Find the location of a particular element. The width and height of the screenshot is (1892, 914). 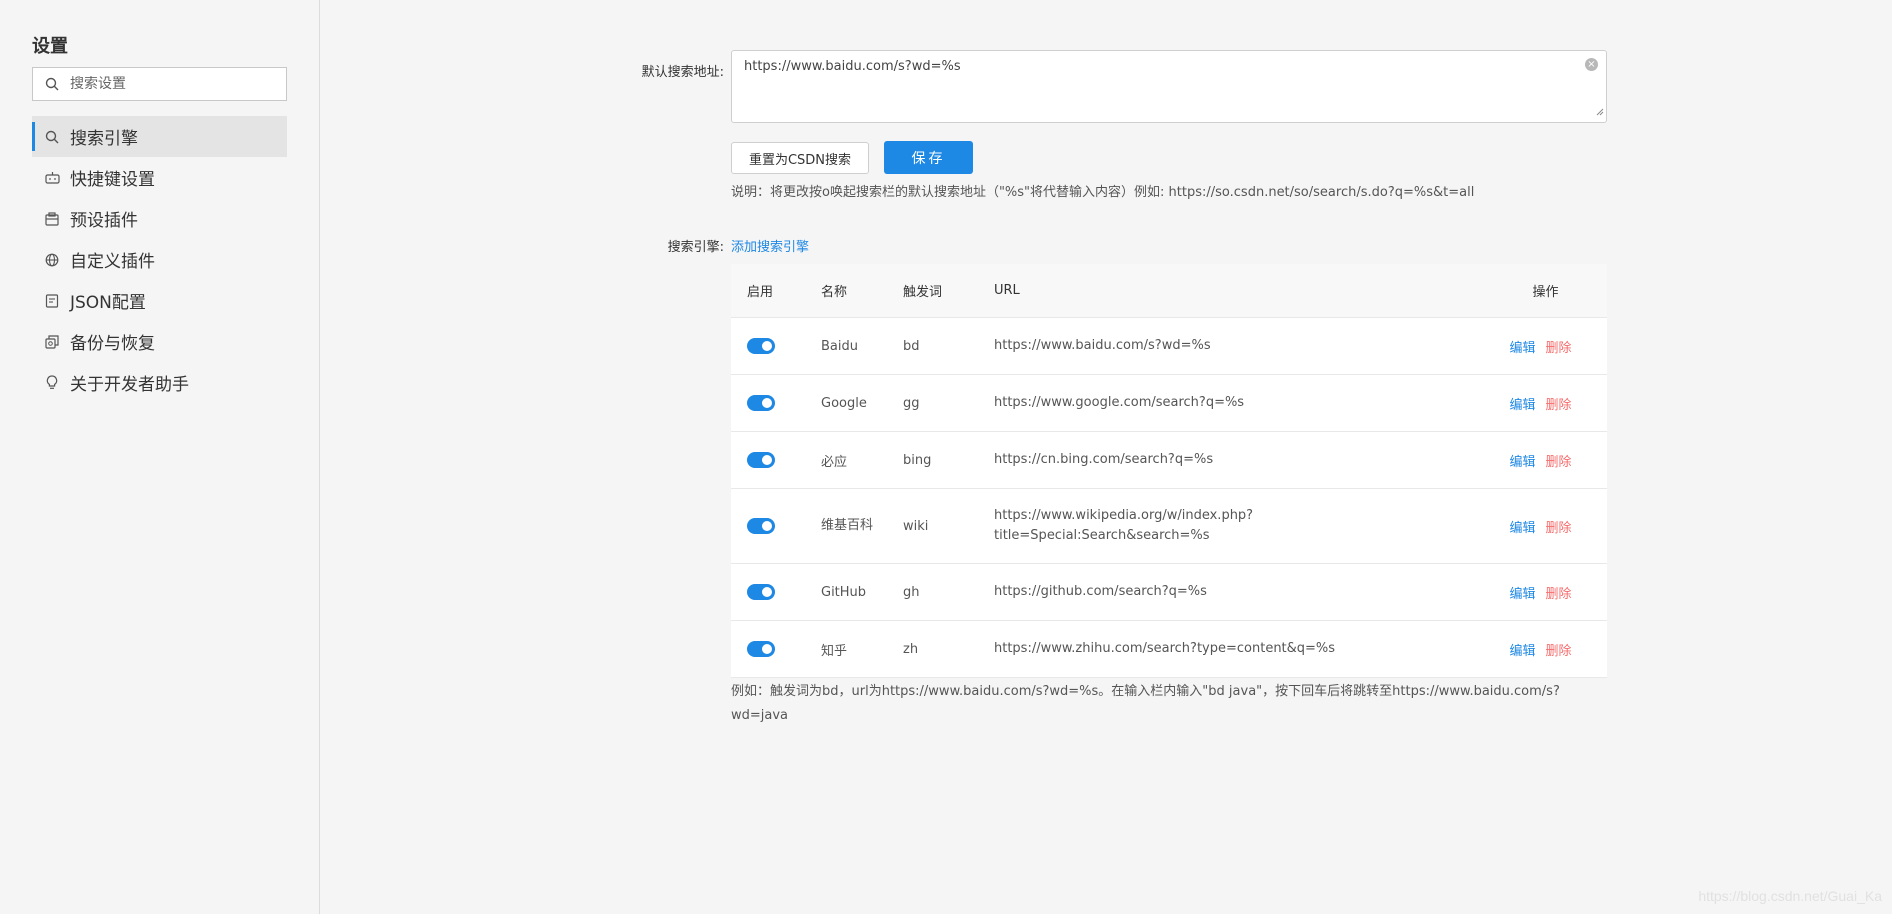

sidebar-item-search-engines: 搜索引擎 is located at coordinates (159, 136).